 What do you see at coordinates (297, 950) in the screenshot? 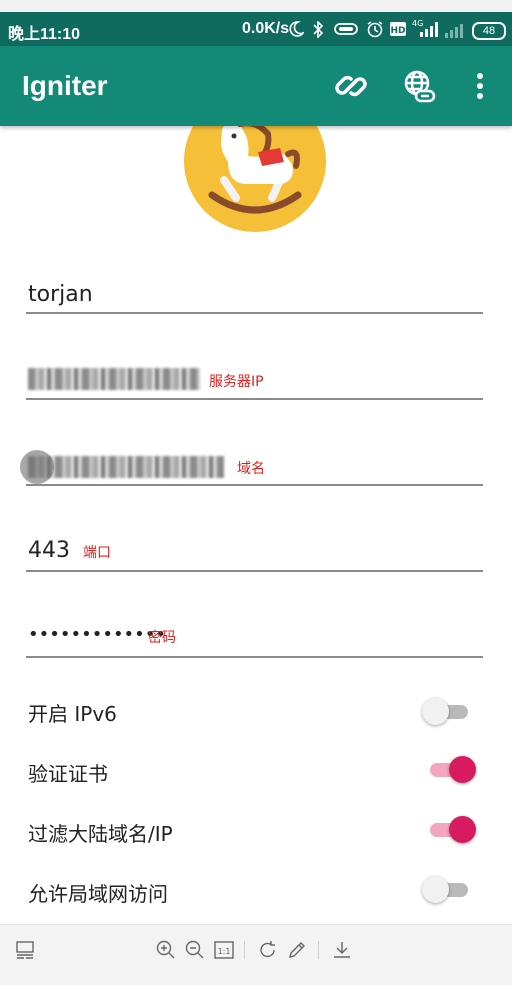
I see `edit-icon` at bounding box center [297, 950].